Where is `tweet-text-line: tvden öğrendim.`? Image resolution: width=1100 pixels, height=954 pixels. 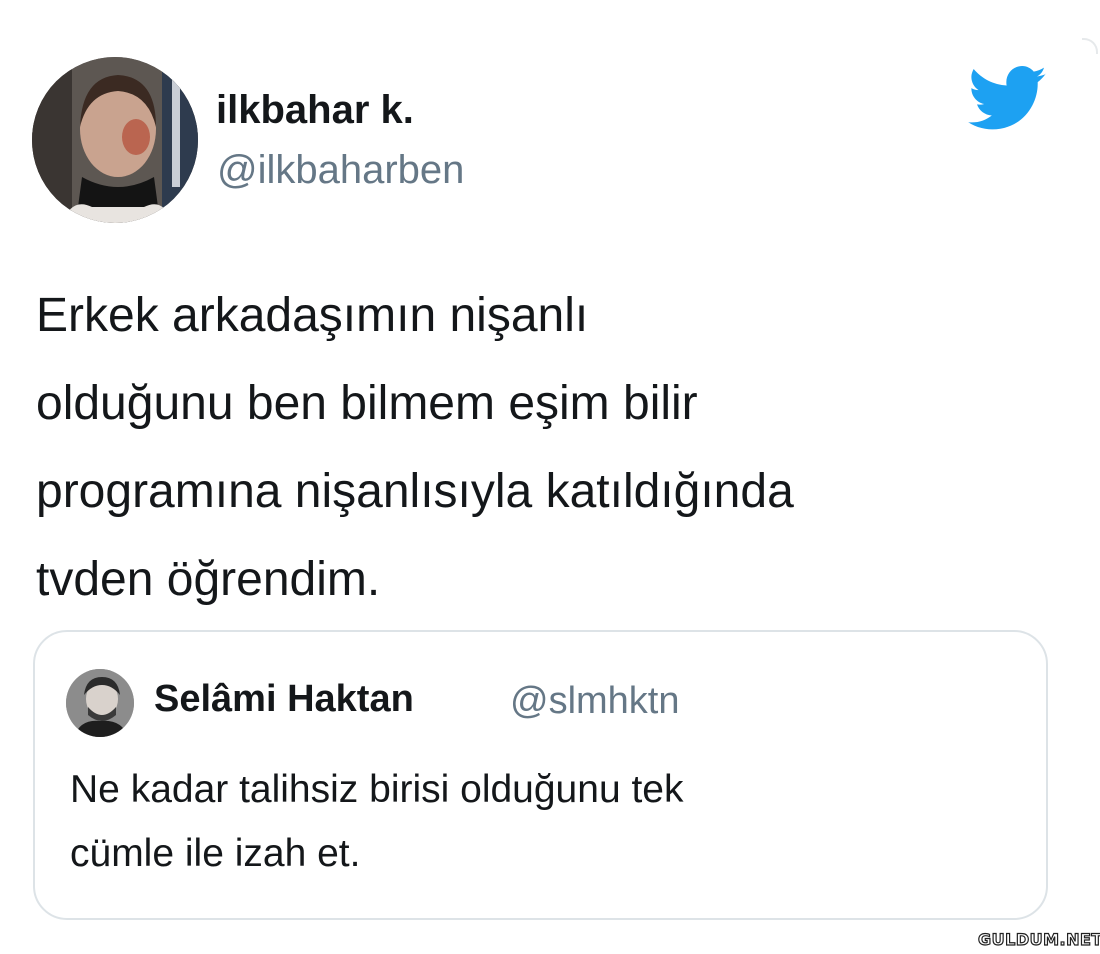
tweet-text-line: tvden öğrendim. is located at coordinates (208, 579).